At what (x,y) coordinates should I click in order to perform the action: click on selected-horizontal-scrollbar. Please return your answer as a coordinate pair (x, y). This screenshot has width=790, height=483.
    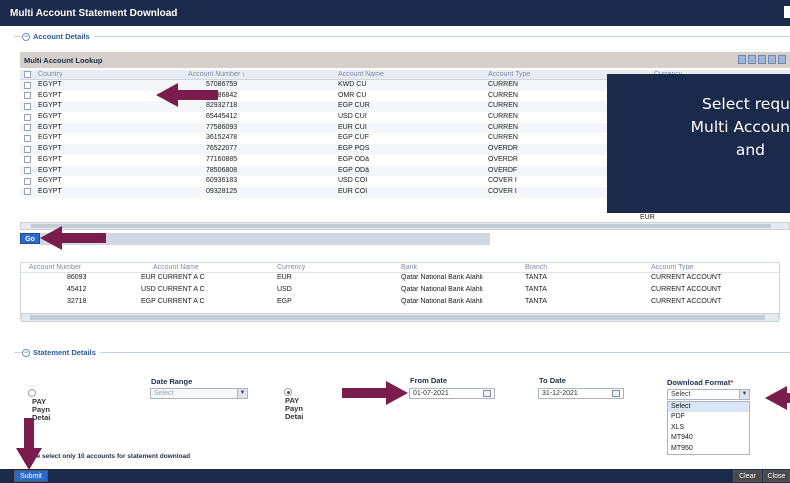
    Looking at the image, I should click on (400, 317).